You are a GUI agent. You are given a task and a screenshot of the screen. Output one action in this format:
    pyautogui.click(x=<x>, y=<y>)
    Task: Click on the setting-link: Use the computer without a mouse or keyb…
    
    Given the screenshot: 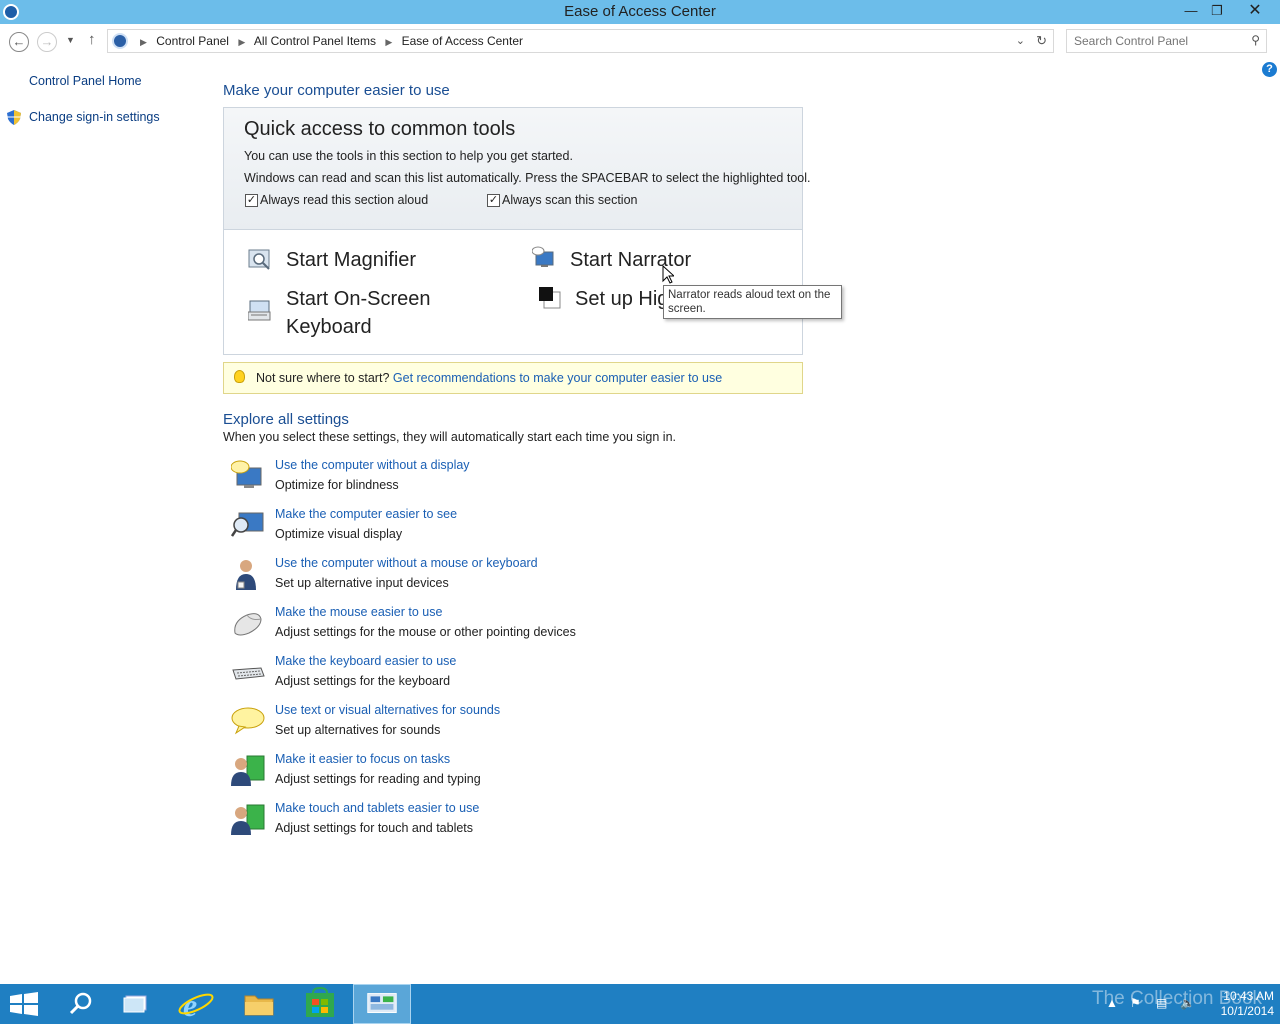 What is the action you would take?
    pyautogui.click(x=406, y=563)
    